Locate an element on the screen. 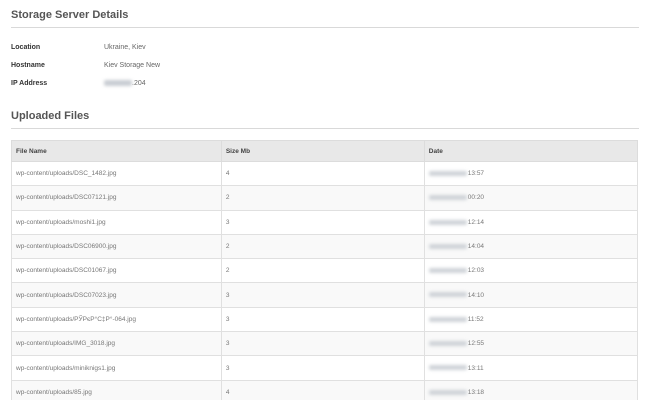 Image resolution: width=650 pixels, height=400 pixels. file-name-cell: wp-content/uploads/moshi1.jpg is located at coordinates (116, 222).